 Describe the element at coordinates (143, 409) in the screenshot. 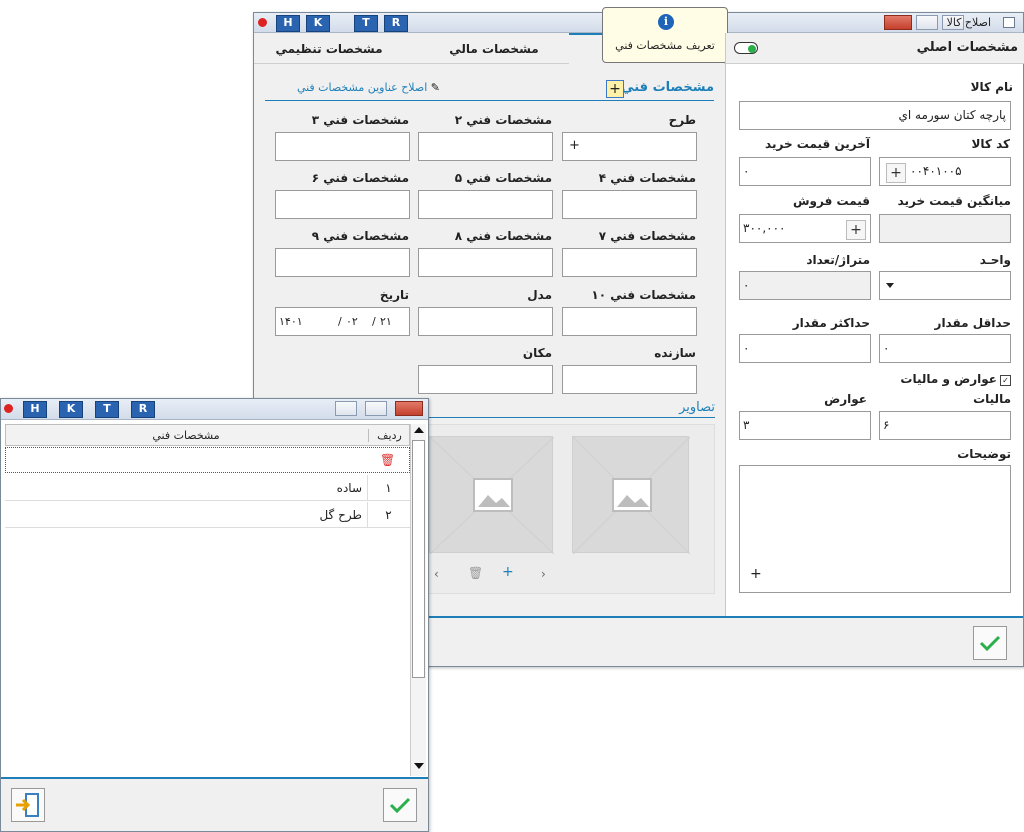

I see `popup-r-button: R` at that location.